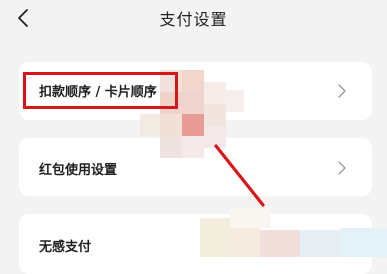  Describe the element at coordinates (98, 92) in the screenshot. I see `setting-item-label: 扣款顺序 / 卡片顺序` at that location.